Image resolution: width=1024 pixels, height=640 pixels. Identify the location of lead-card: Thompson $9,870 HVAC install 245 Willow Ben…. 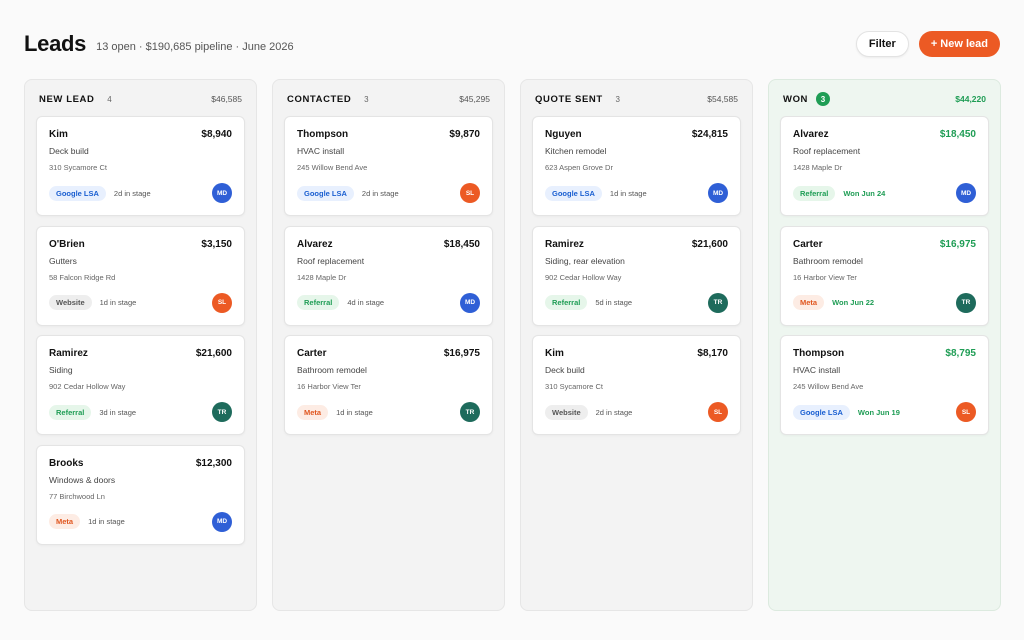
(388, 166).